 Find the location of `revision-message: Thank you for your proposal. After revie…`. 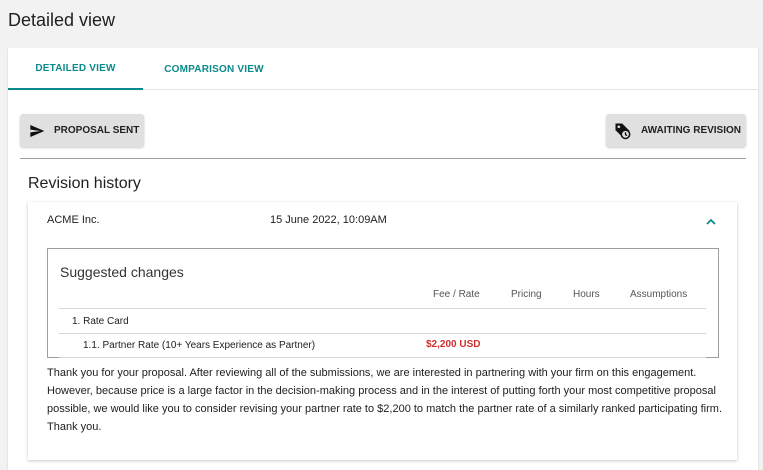

revision-message: Thank you for your proposal. After revie… is located at coordinates (384, 400).